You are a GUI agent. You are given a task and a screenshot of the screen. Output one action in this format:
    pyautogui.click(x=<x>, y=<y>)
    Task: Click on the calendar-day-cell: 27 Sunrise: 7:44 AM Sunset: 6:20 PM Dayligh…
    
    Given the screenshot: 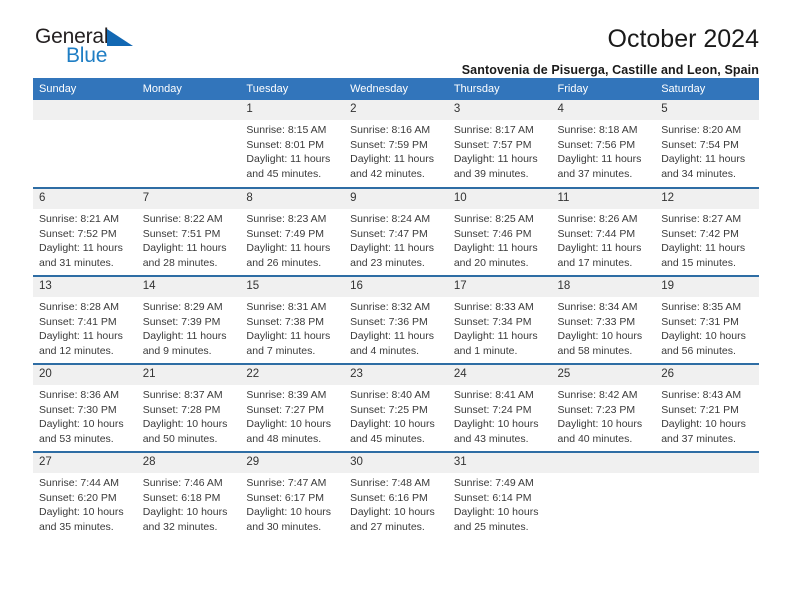 What is the action you would take?
    pyautogui.click(x=85, y=495)
    